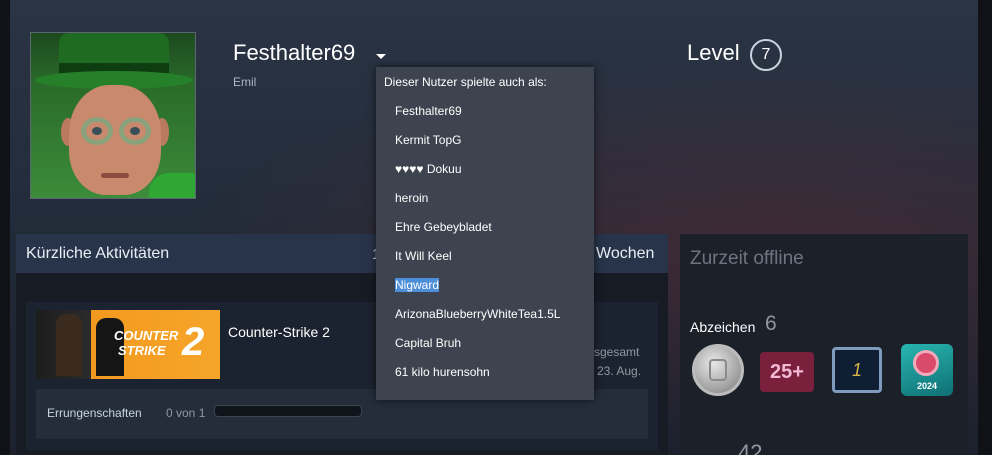 The width and height of the screenshot is (992, 455). I want to click on game-cover-image: COUNTER STRIKE 2, so click(128, 344).